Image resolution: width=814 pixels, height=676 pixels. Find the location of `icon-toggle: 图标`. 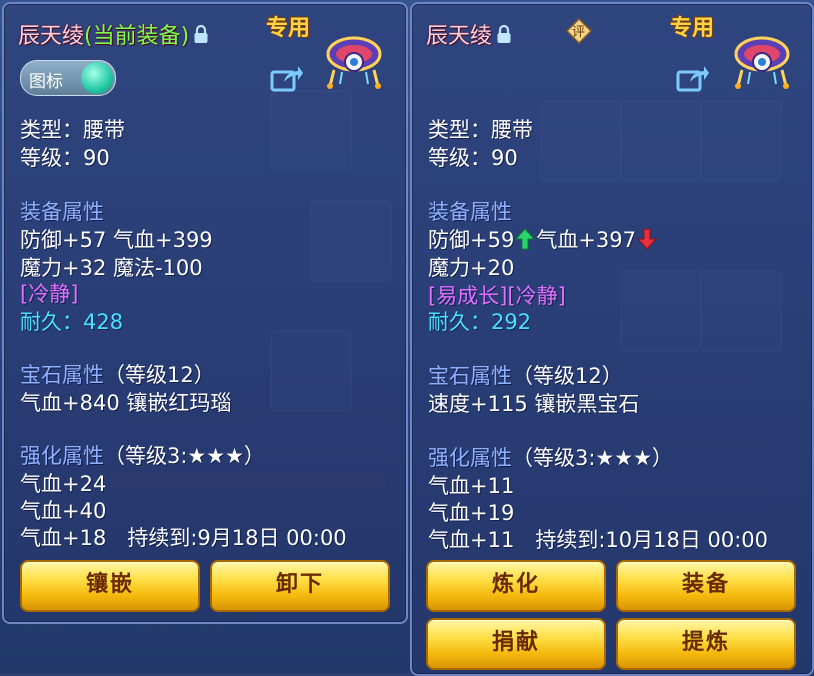

icon-toggle: 图标 is located at coordinates (68, 78).